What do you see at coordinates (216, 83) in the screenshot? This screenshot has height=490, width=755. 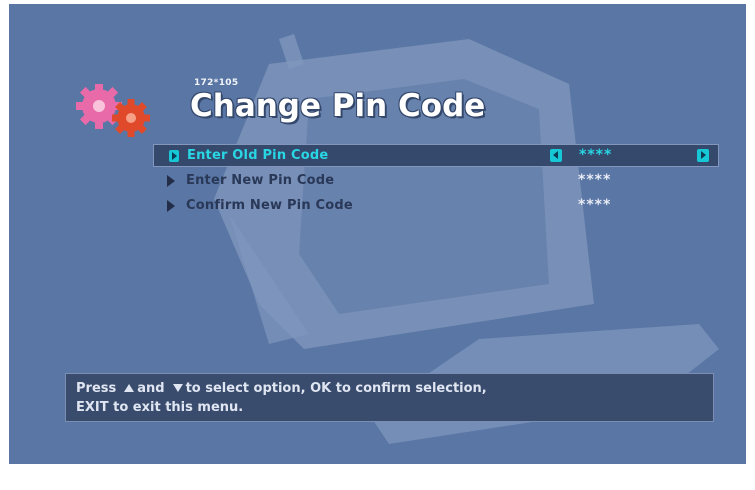 I see `page-code: 172*105` at bounding box center [216, 83].